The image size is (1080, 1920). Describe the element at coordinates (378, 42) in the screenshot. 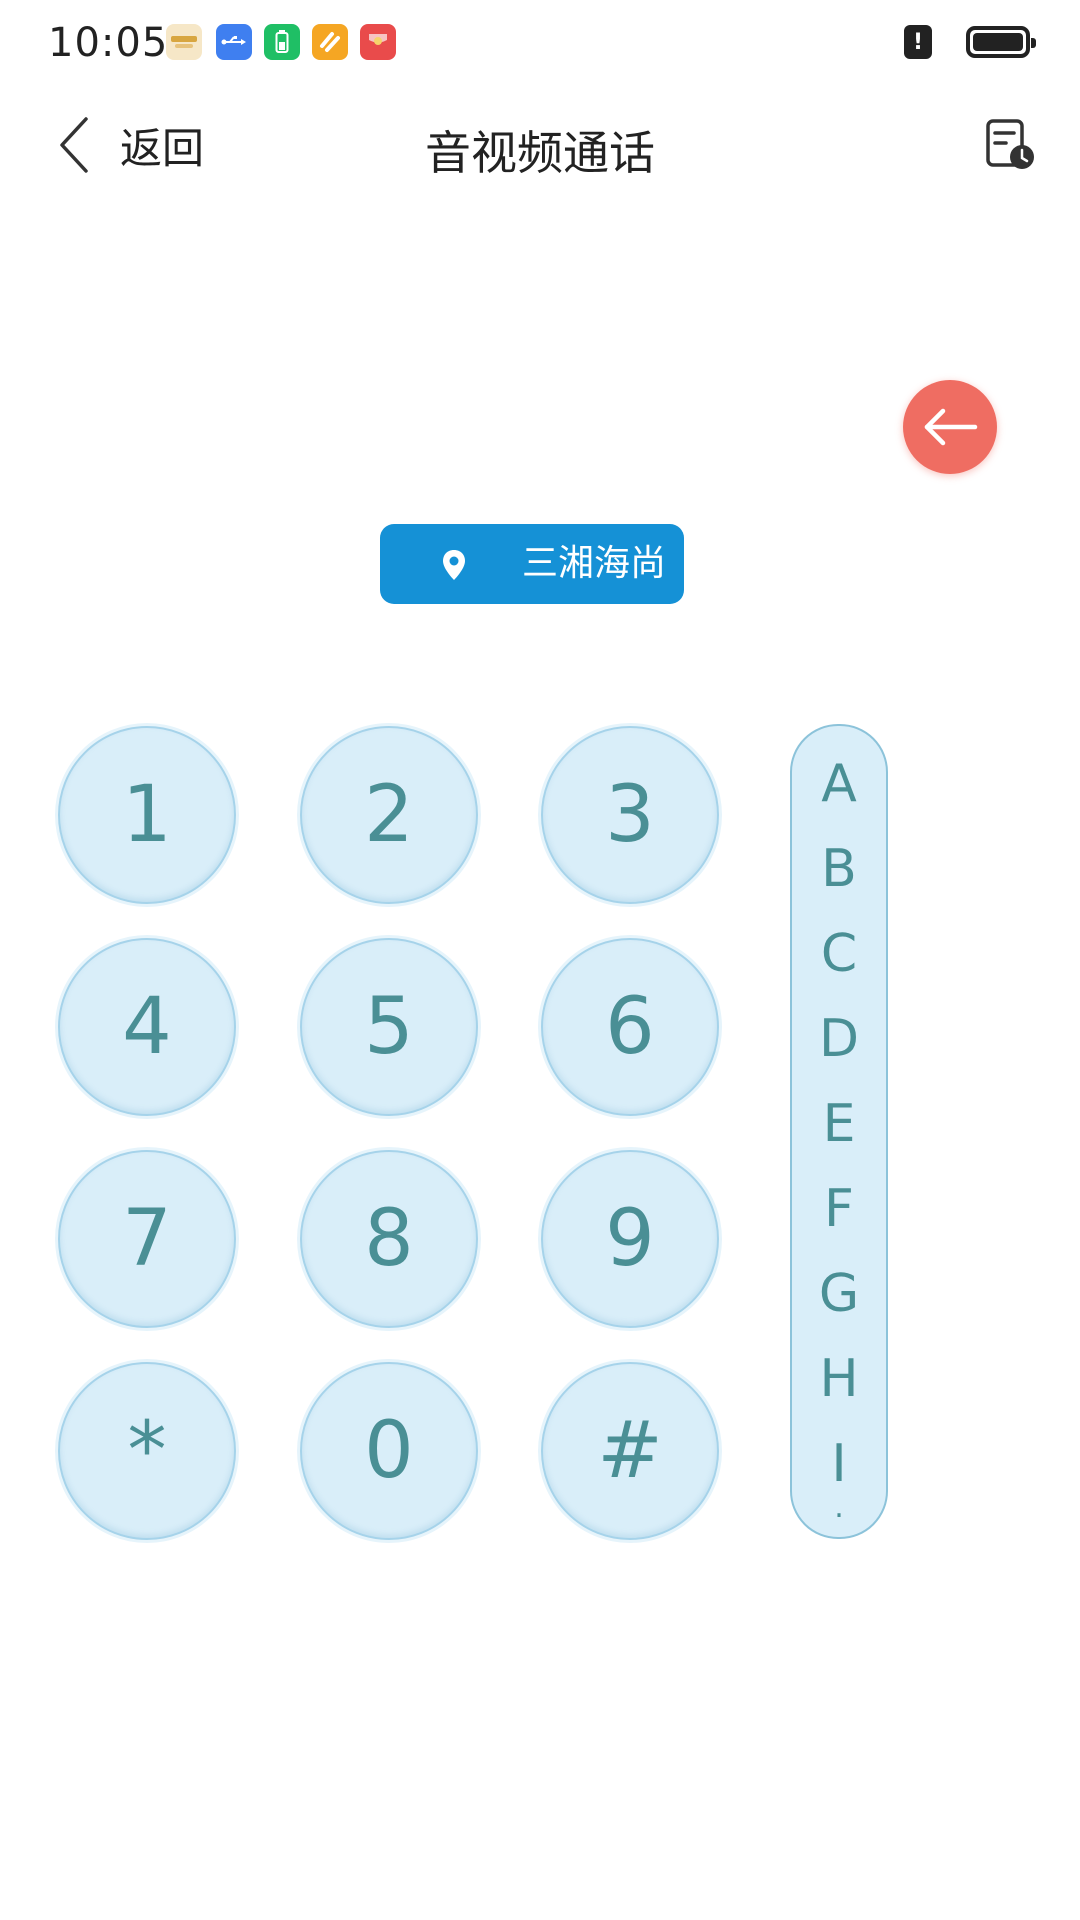

I see `red-envelope-icon` at that location.